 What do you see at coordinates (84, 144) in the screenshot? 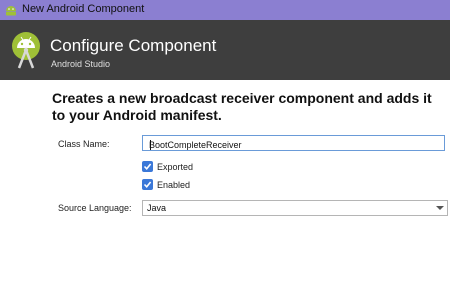
I see `class-name-label: Class Name:` at bounding box center [84, 144].